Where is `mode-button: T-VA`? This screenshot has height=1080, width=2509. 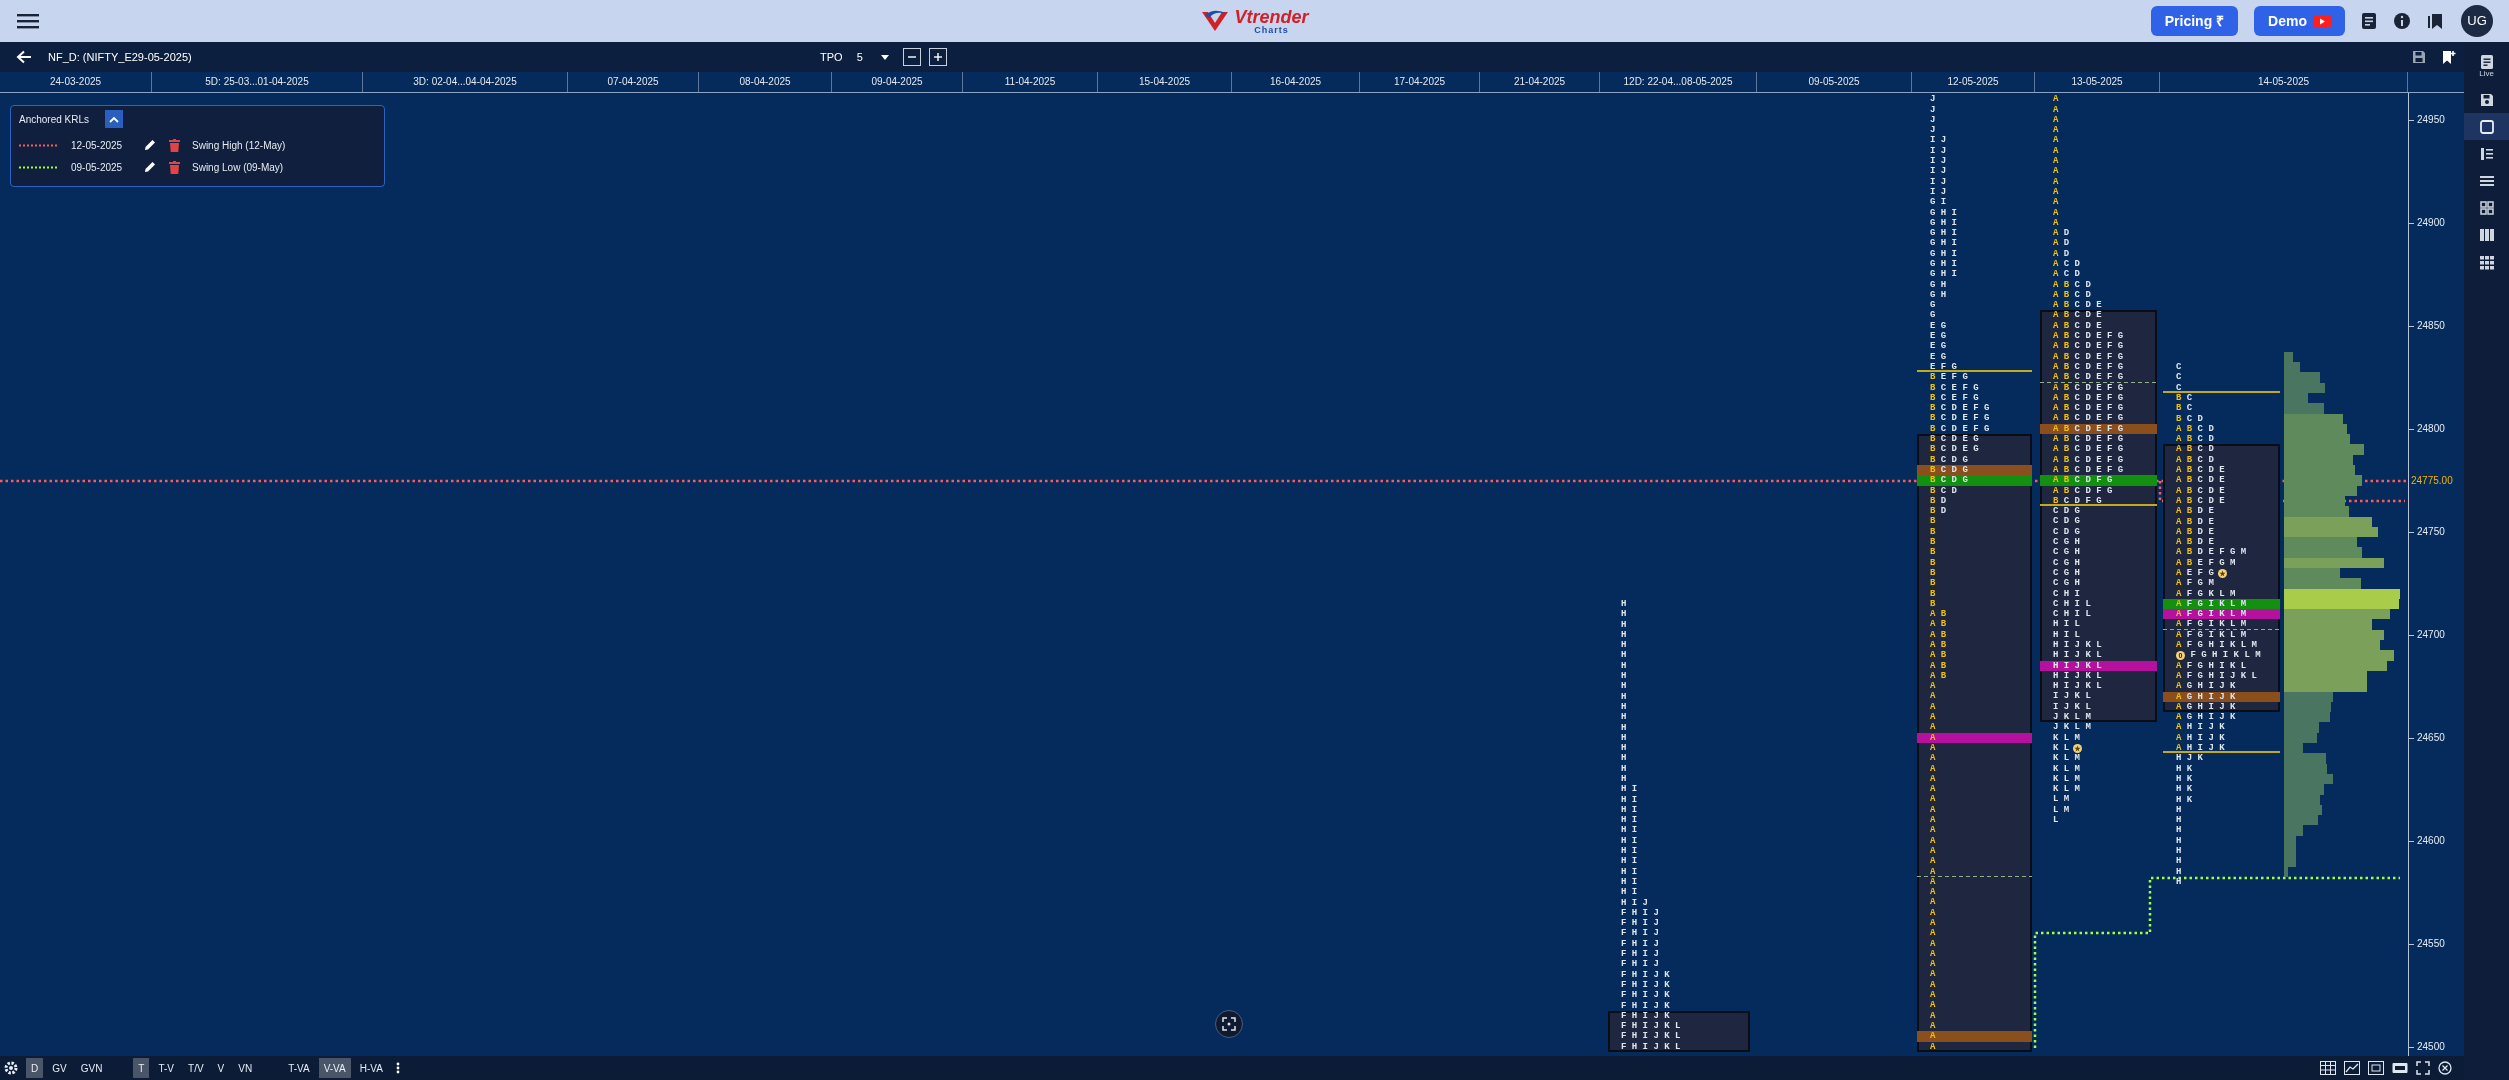 mode-button: T-VA is located at coordinates (299, 1068).